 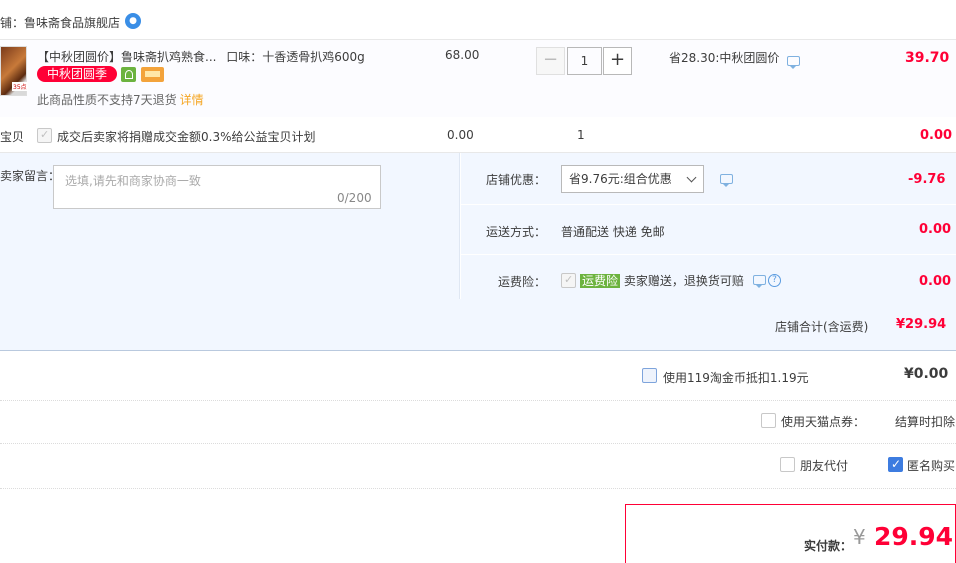 What do you see at coordinates (895, 464) in the screenshot?
I see `anonymous-checkbox` at bounding box center [895, 464].